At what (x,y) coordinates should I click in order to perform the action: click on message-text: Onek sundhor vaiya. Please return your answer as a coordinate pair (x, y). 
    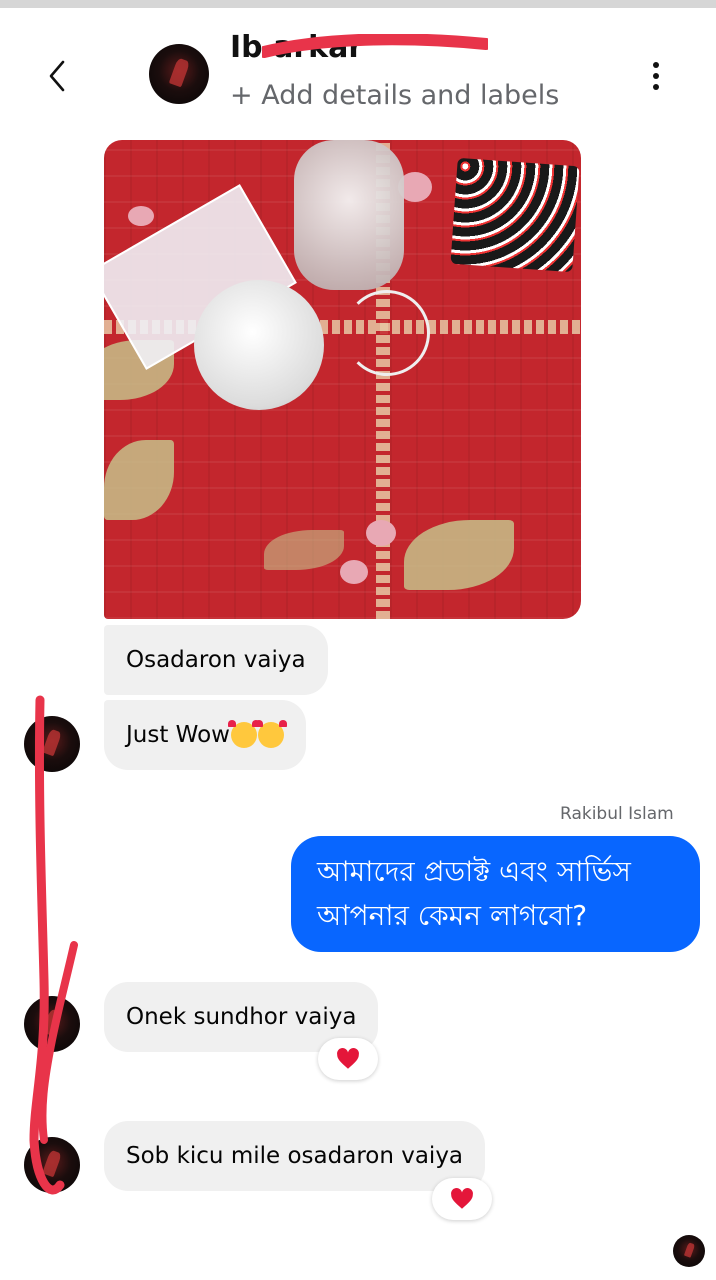
    Looking at the image, I should click on (241, 1017).